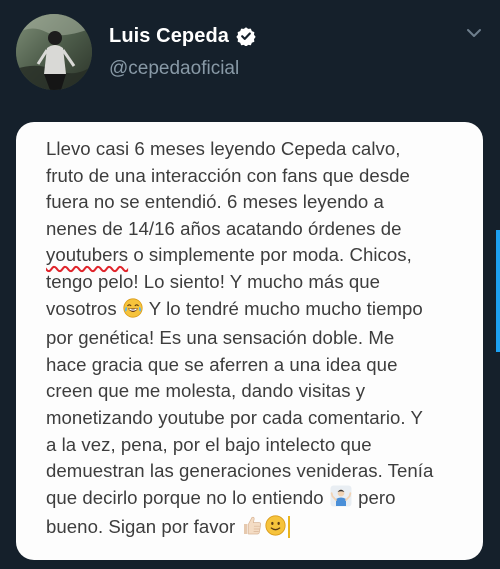 This screenshot has width=500, height=569. I want to click on avatar, so click(54, 52).